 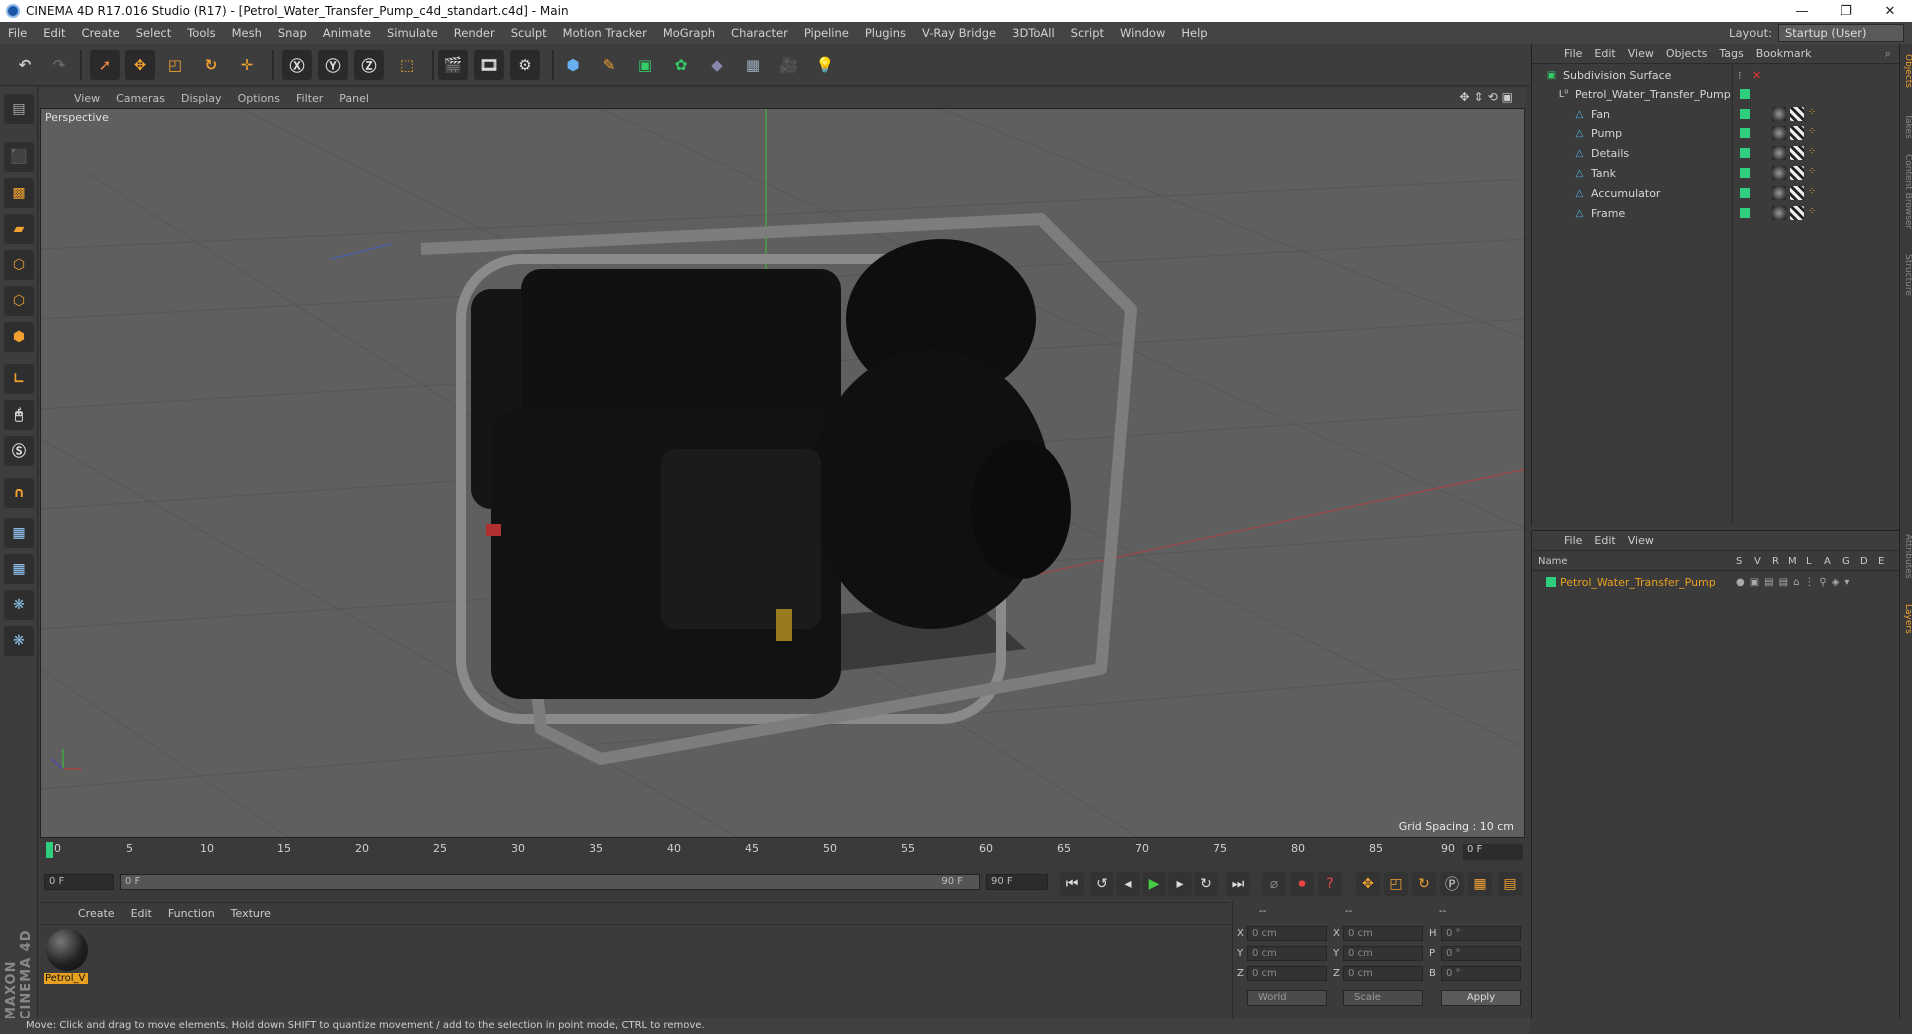 What do you see at coordinates (1864, 561) in the screenshot?
I see `layer-col-deformers: D` at bounding box center [1864, 561].